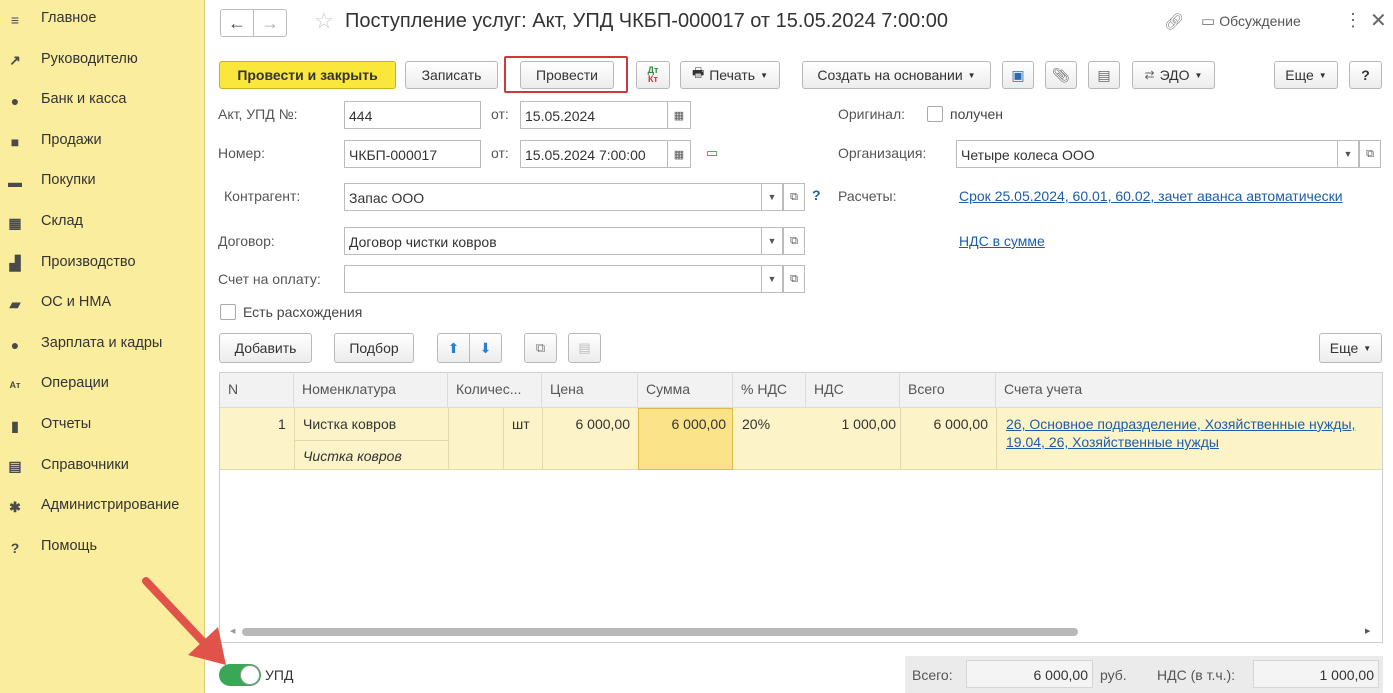 This screenshot has height=693, width=1393. What do you see at coordinates (772, 197) in the screenshot?
I see `contractor-dropdown: ▼` at bounding box center [772, 197].